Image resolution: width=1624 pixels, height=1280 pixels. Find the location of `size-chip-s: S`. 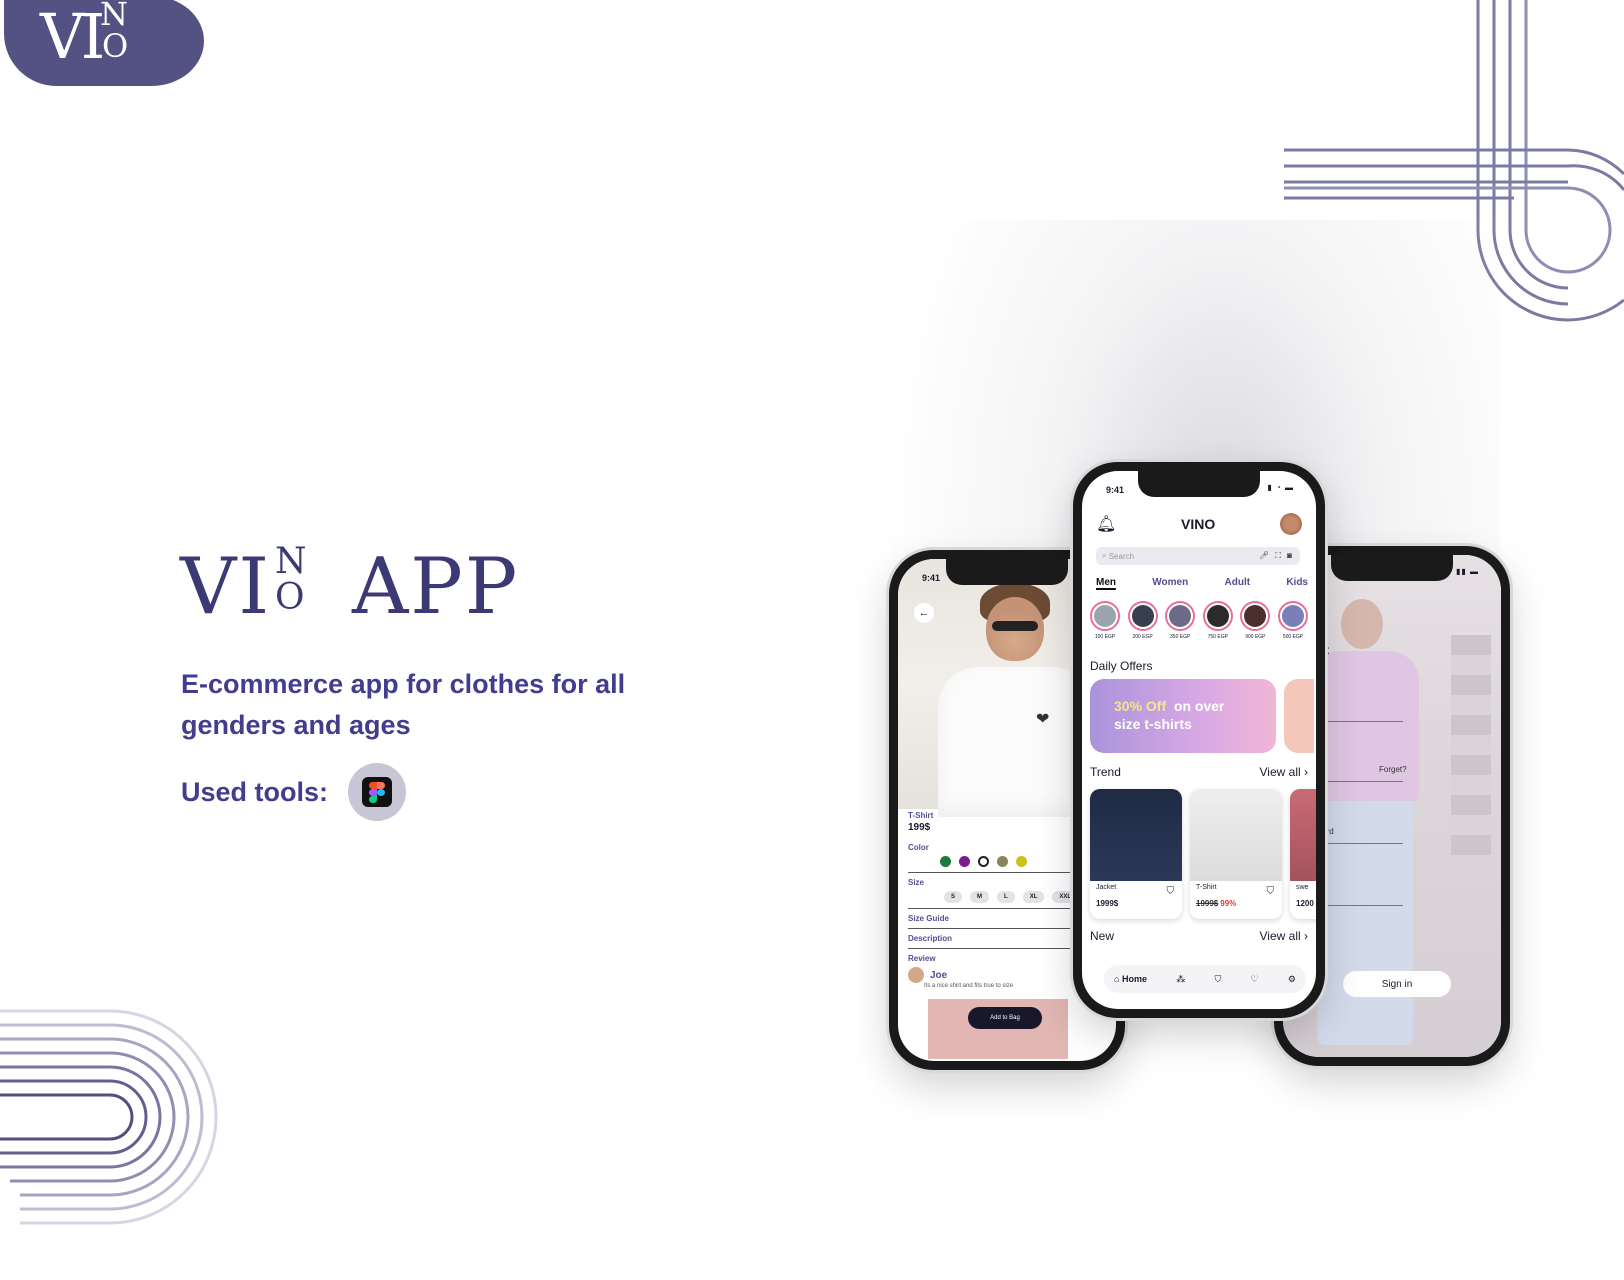

size-chip-s: S is located at coordinates (953, 897).